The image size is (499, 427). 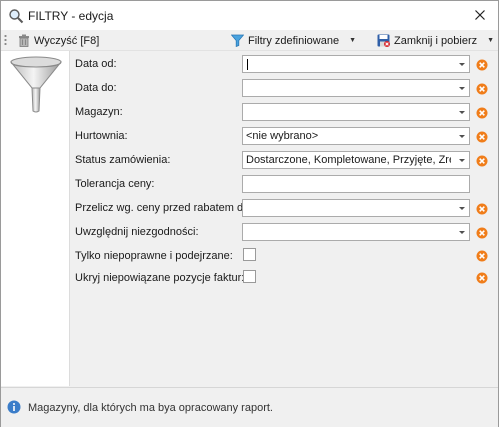 What do you see at coordinates (482, 233) in the screenshot?
I see `clear-include-mismatches-icon` at bounding box center [482, 233].